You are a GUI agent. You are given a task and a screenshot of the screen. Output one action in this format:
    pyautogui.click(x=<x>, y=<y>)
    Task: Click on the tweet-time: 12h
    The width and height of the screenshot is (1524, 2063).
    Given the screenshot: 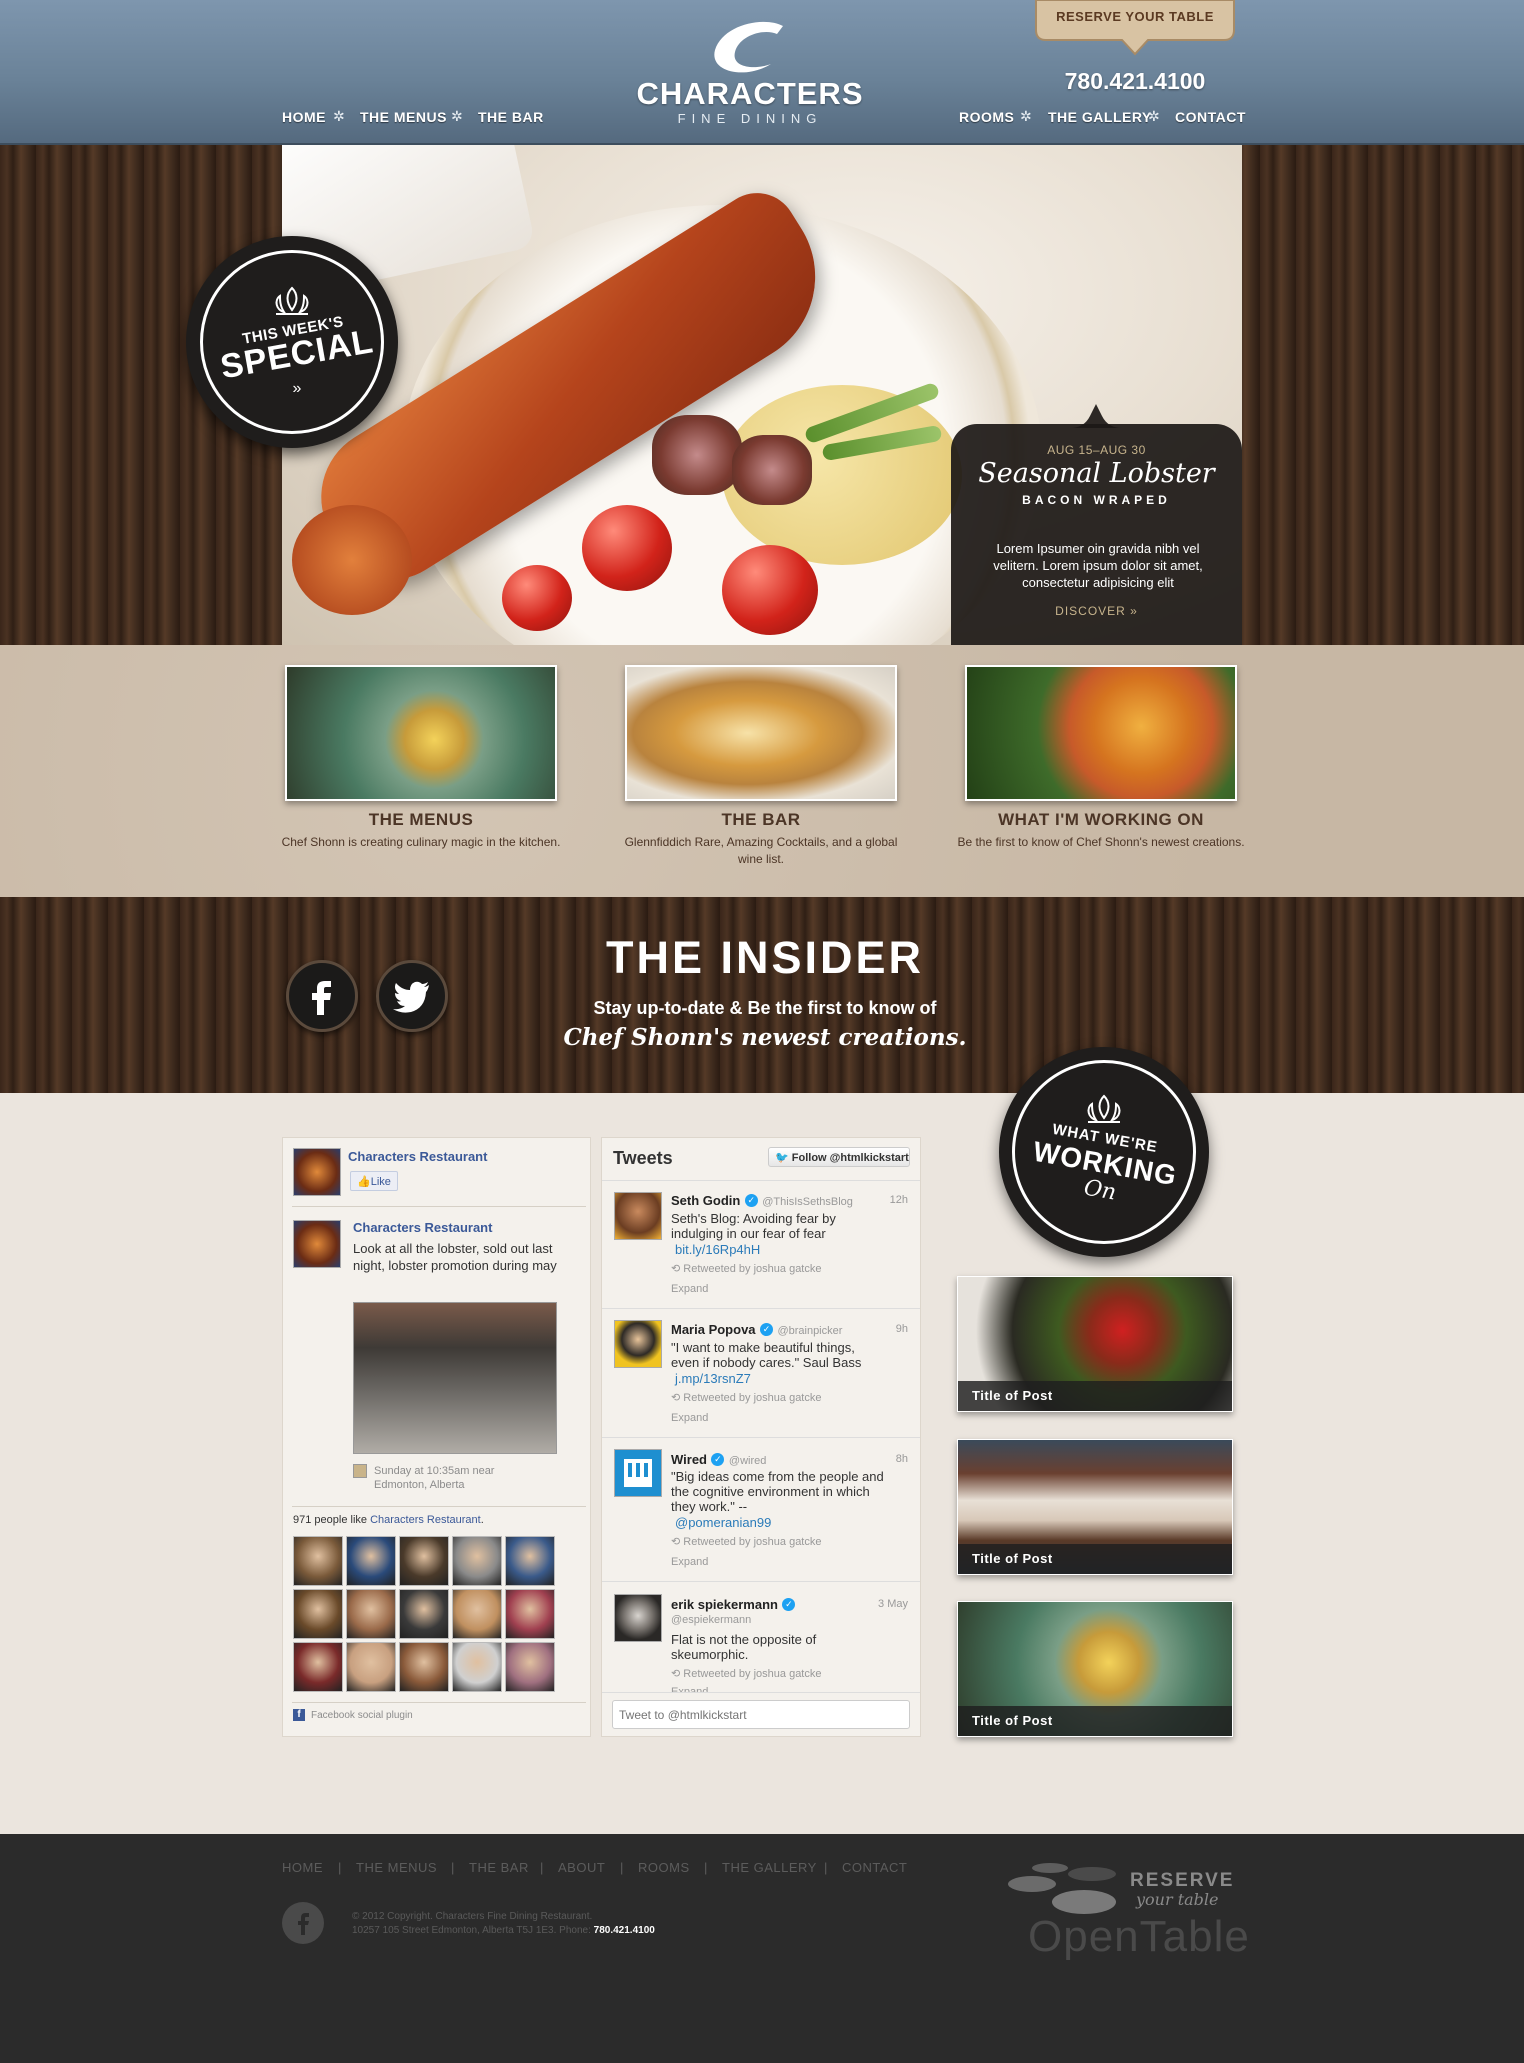 What is the action you would take?
    pyautogui.click(x=888, y=1200)
    